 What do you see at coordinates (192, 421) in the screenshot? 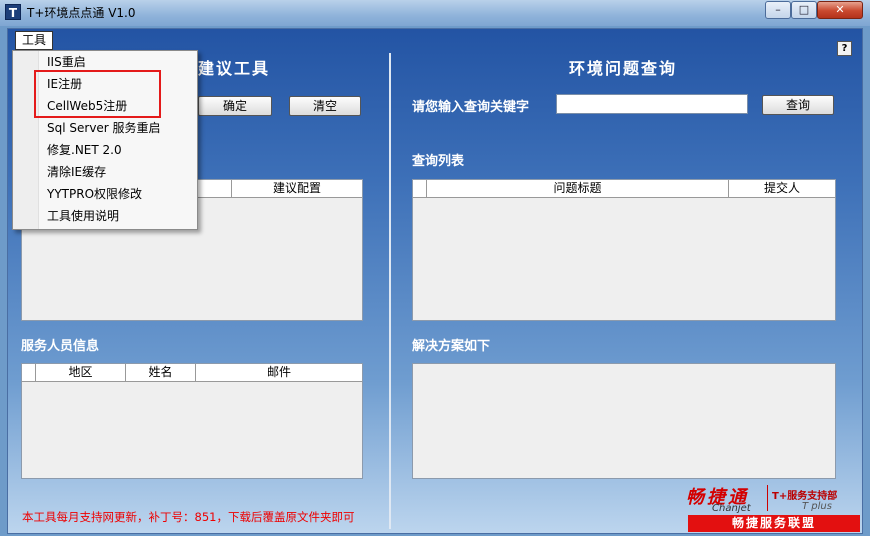
I see `staff-grid: 地区 姓名 邮件` at bounding box center [192, 421].